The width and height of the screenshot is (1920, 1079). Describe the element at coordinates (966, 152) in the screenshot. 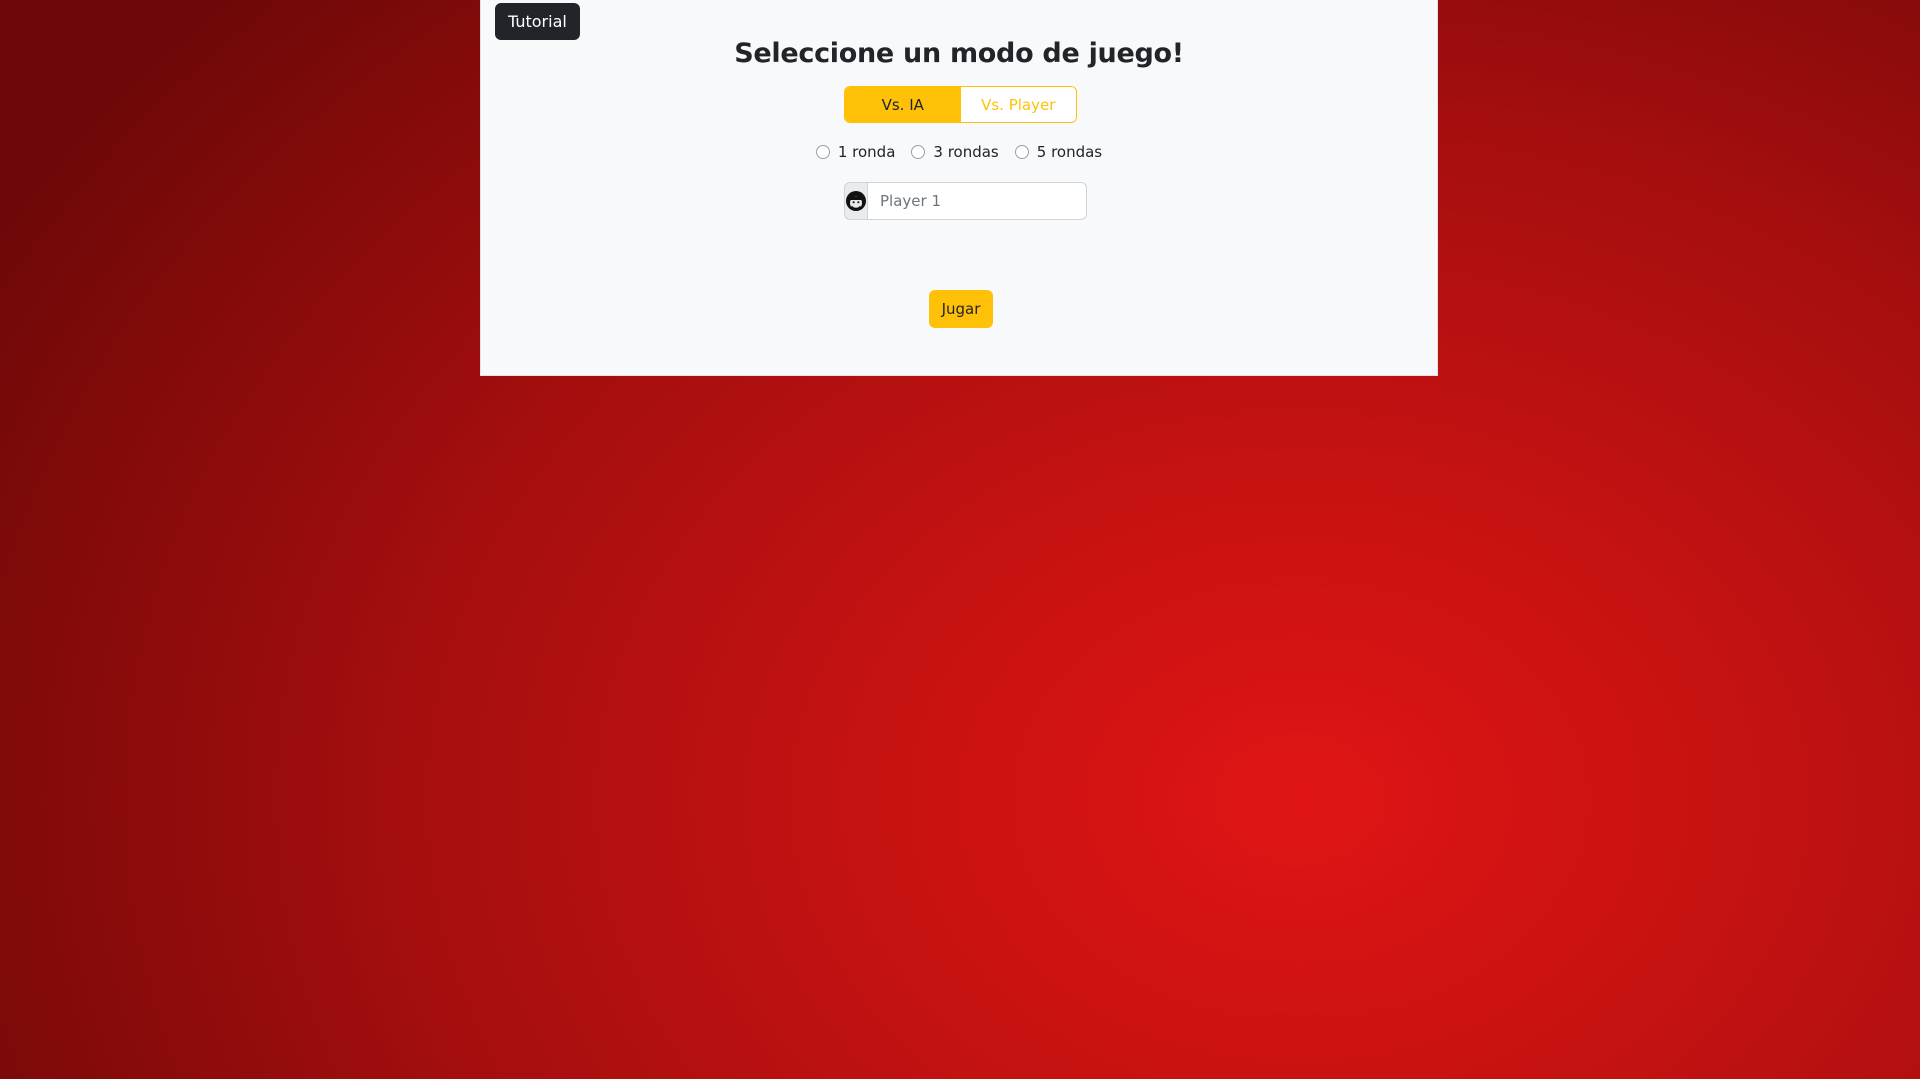

I see `round-3-label: 3 rondas` at that location.